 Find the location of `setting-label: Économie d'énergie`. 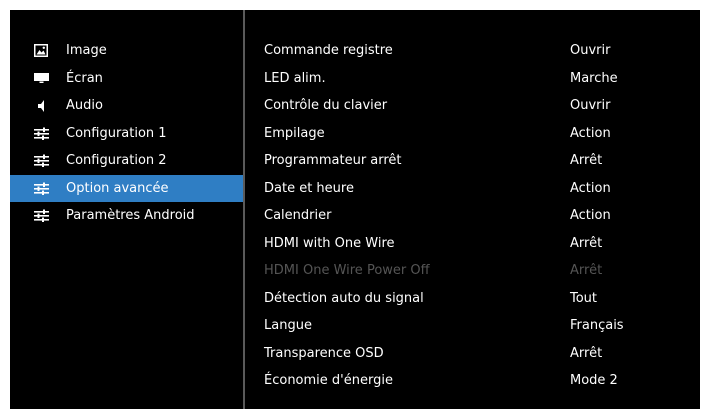

setting-label: Économie d'énergie is located at coordinates (328, 381).